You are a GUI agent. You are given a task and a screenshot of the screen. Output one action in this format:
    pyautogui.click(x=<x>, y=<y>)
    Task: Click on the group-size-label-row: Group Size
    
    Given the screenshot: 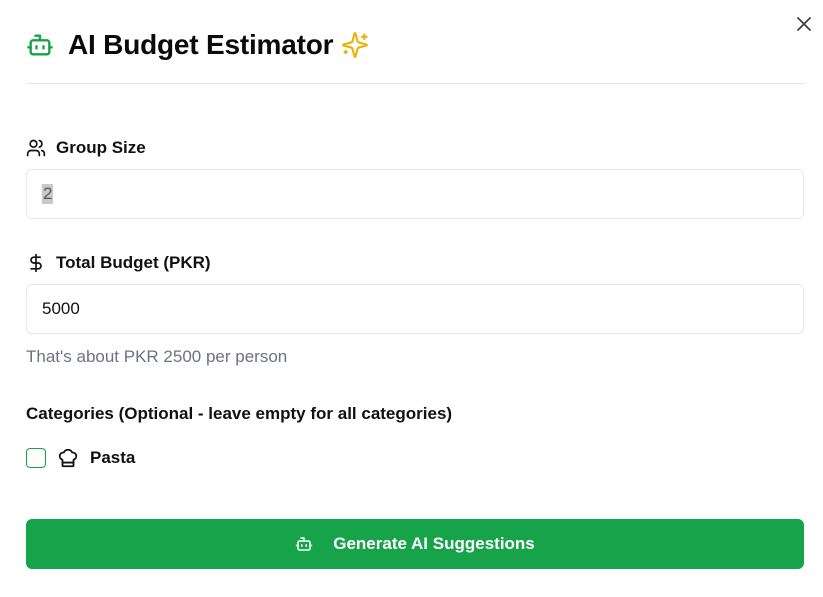 What is the action you would take?
    pyautogui.click(x=86, y=148)
    